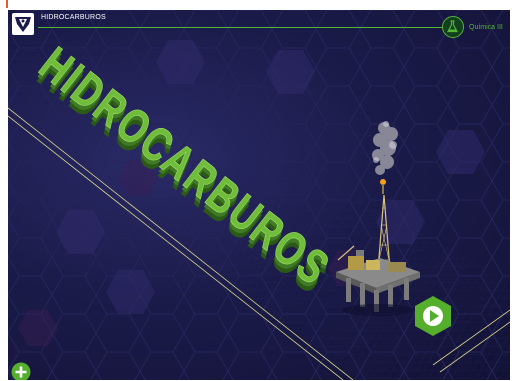  I want to click on corner-mark, so click(7, 4).